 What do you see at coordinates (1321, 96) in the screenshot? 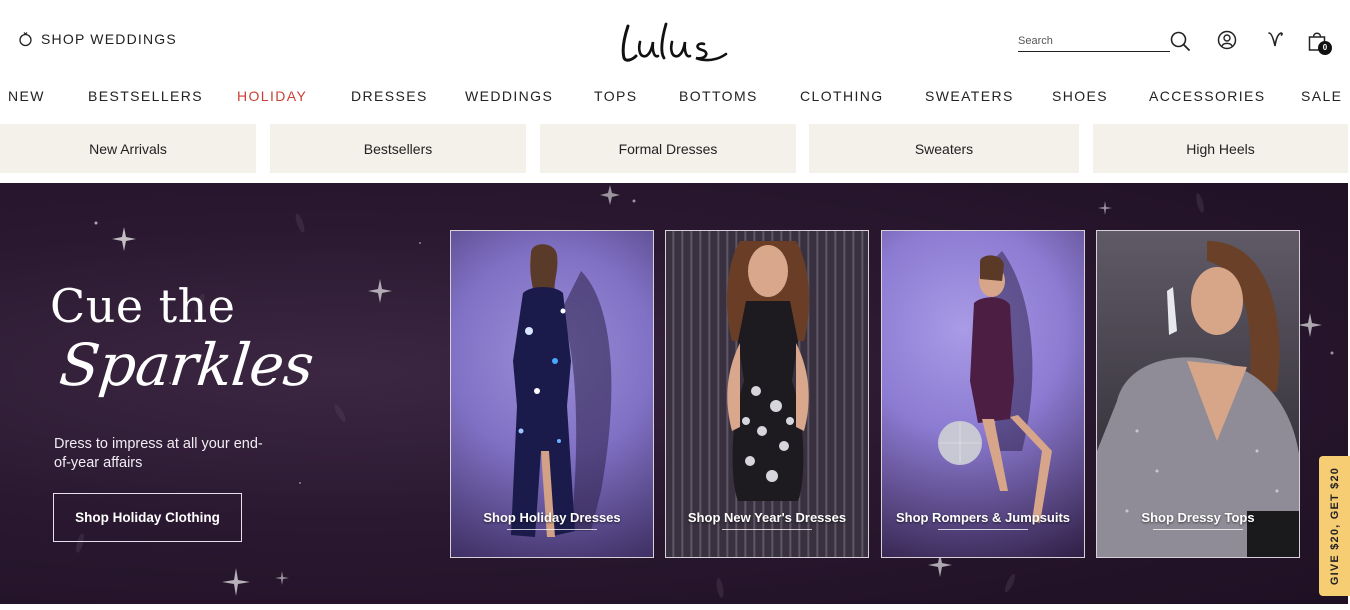
I see `nav-item-sale: SALE` at bounding box center [1321, 96].